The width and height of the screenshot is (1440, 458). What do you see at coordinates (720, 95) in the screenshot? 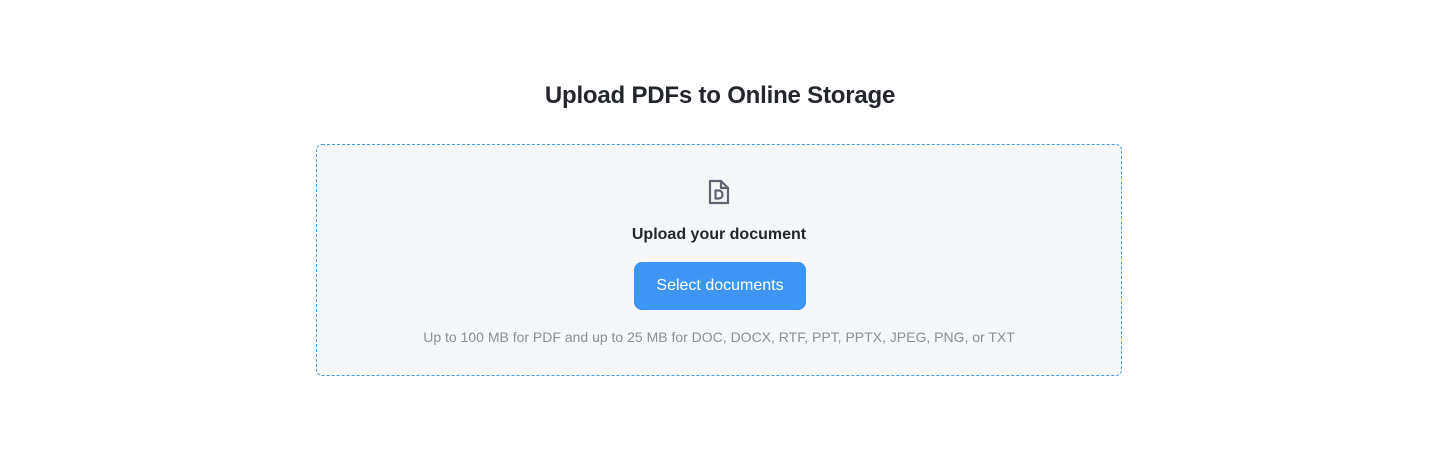
I see `page-title: Upload PDFs to Online Storage` at bounding box center [720, 95].